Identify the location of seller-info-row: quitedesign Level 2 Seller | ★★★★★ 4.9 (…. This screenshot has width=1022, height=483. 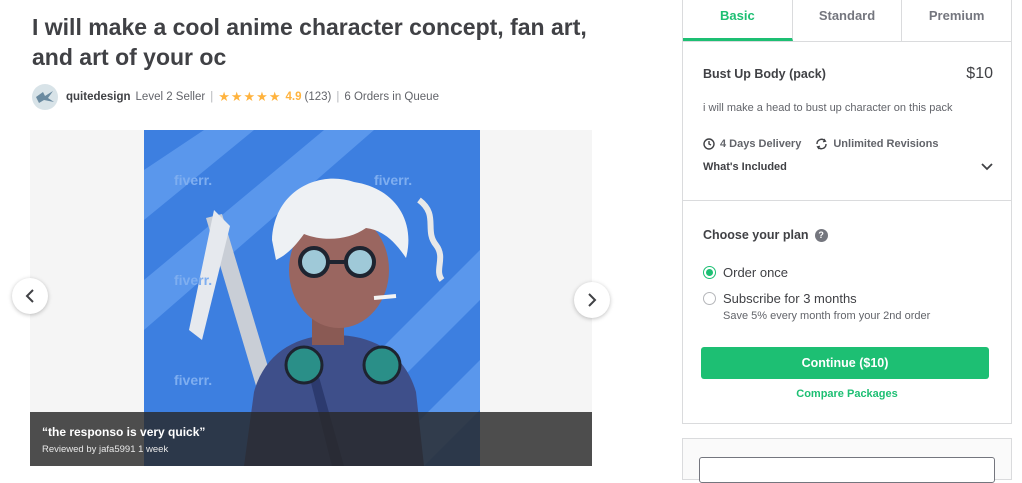
(235, 97).